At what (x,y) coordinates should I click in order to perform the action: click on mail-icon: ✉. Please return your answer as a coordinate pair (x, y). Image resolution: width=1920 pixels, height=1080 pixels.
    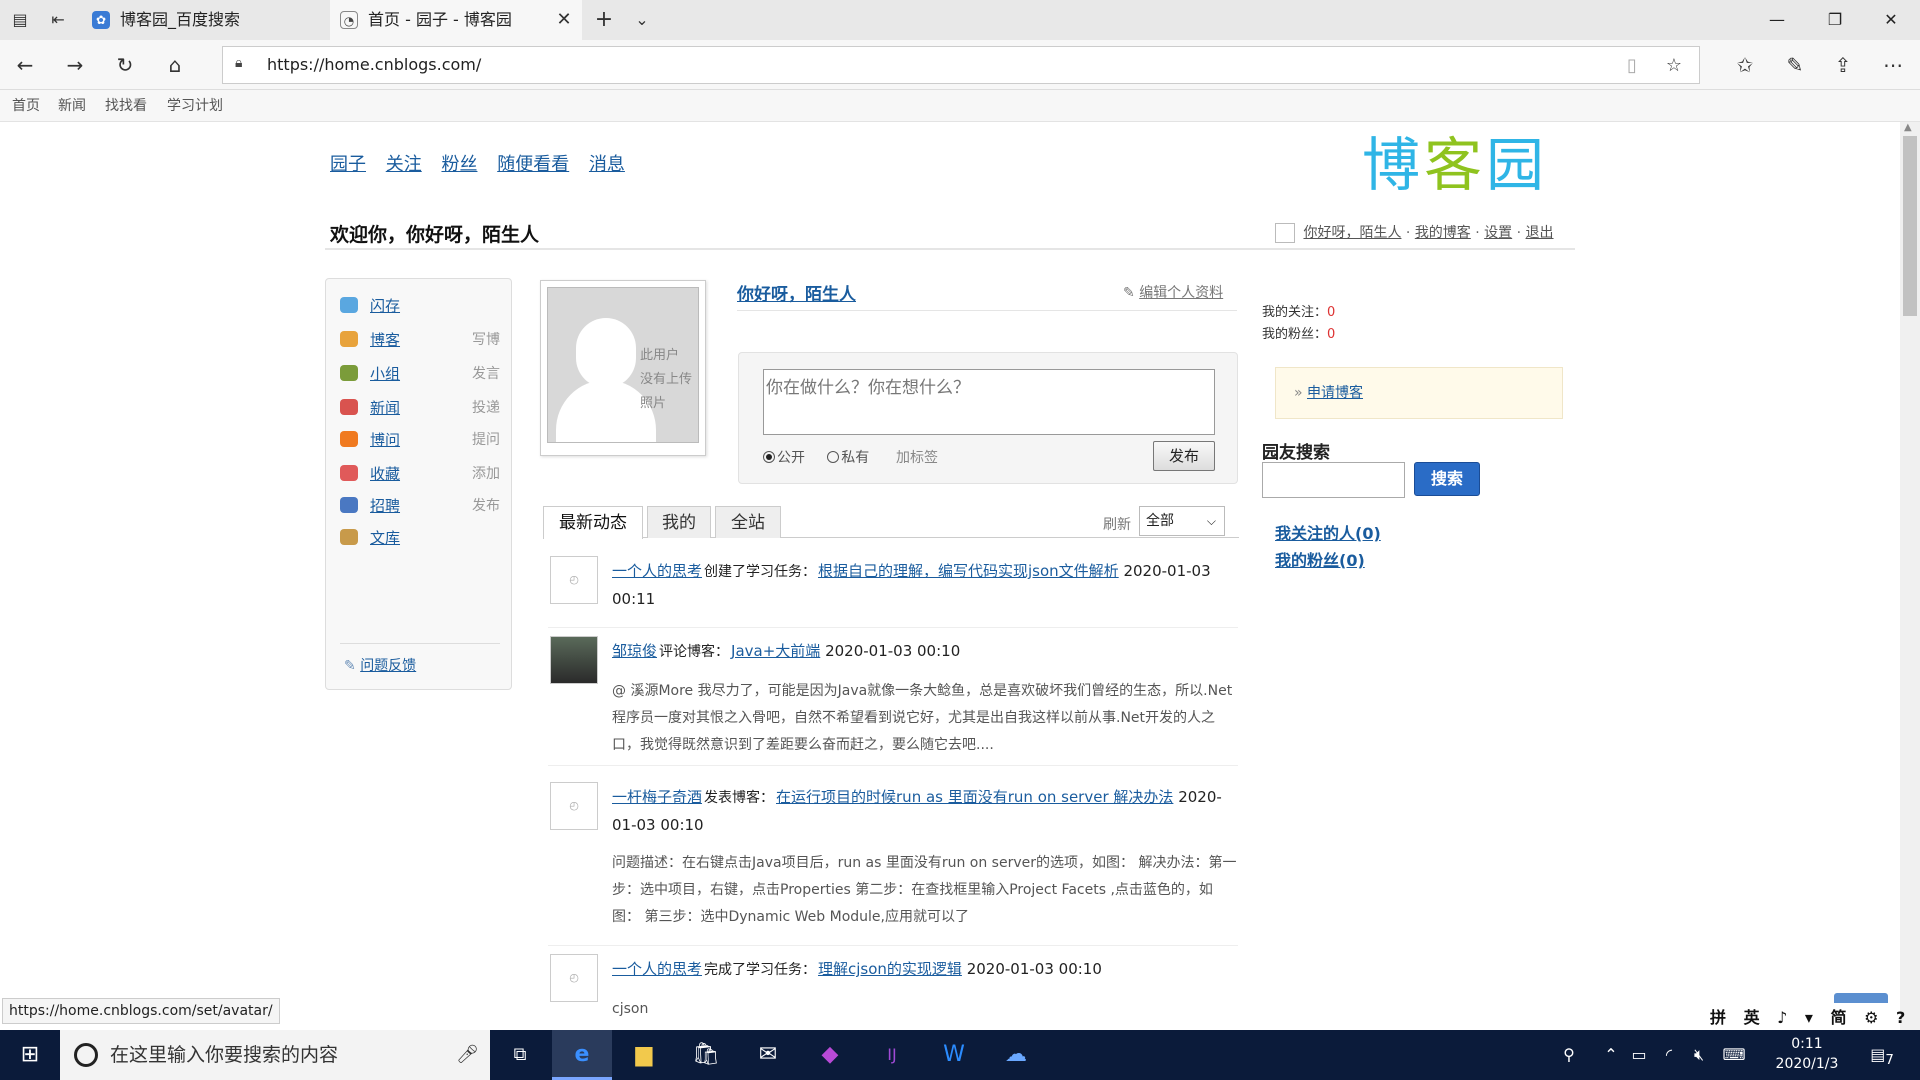
    Looking at the image, I should click on (768, 1055).